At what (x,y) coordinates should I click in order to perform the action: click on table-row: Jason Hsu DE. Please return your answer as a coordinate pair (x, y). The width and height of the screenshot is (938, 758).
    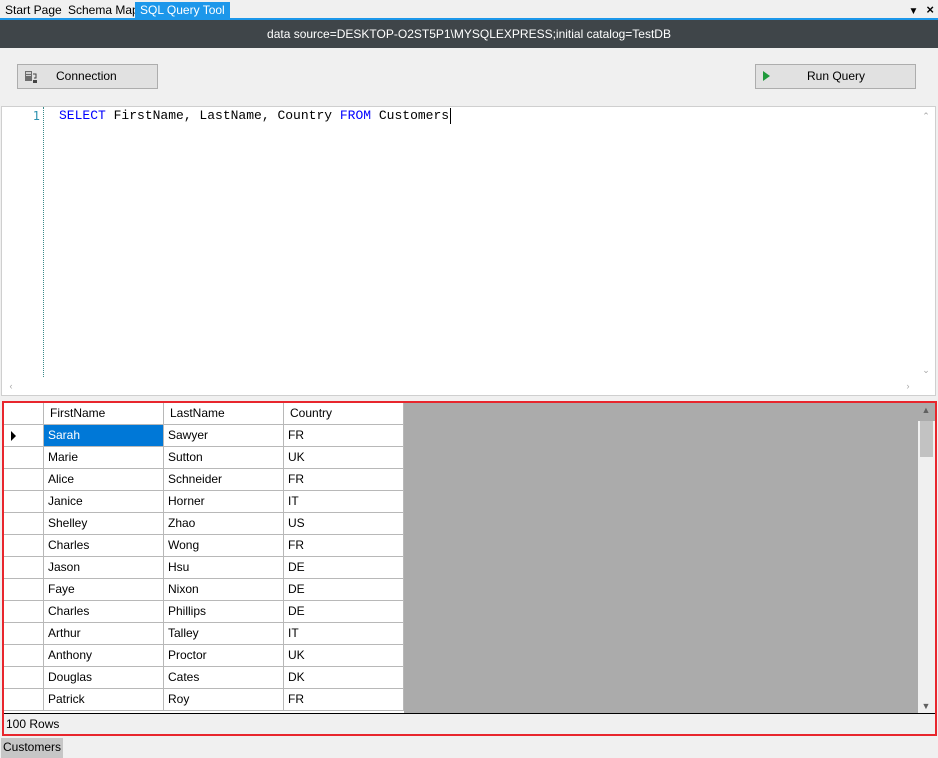
    Looking at the image, I should click on (204, 568).